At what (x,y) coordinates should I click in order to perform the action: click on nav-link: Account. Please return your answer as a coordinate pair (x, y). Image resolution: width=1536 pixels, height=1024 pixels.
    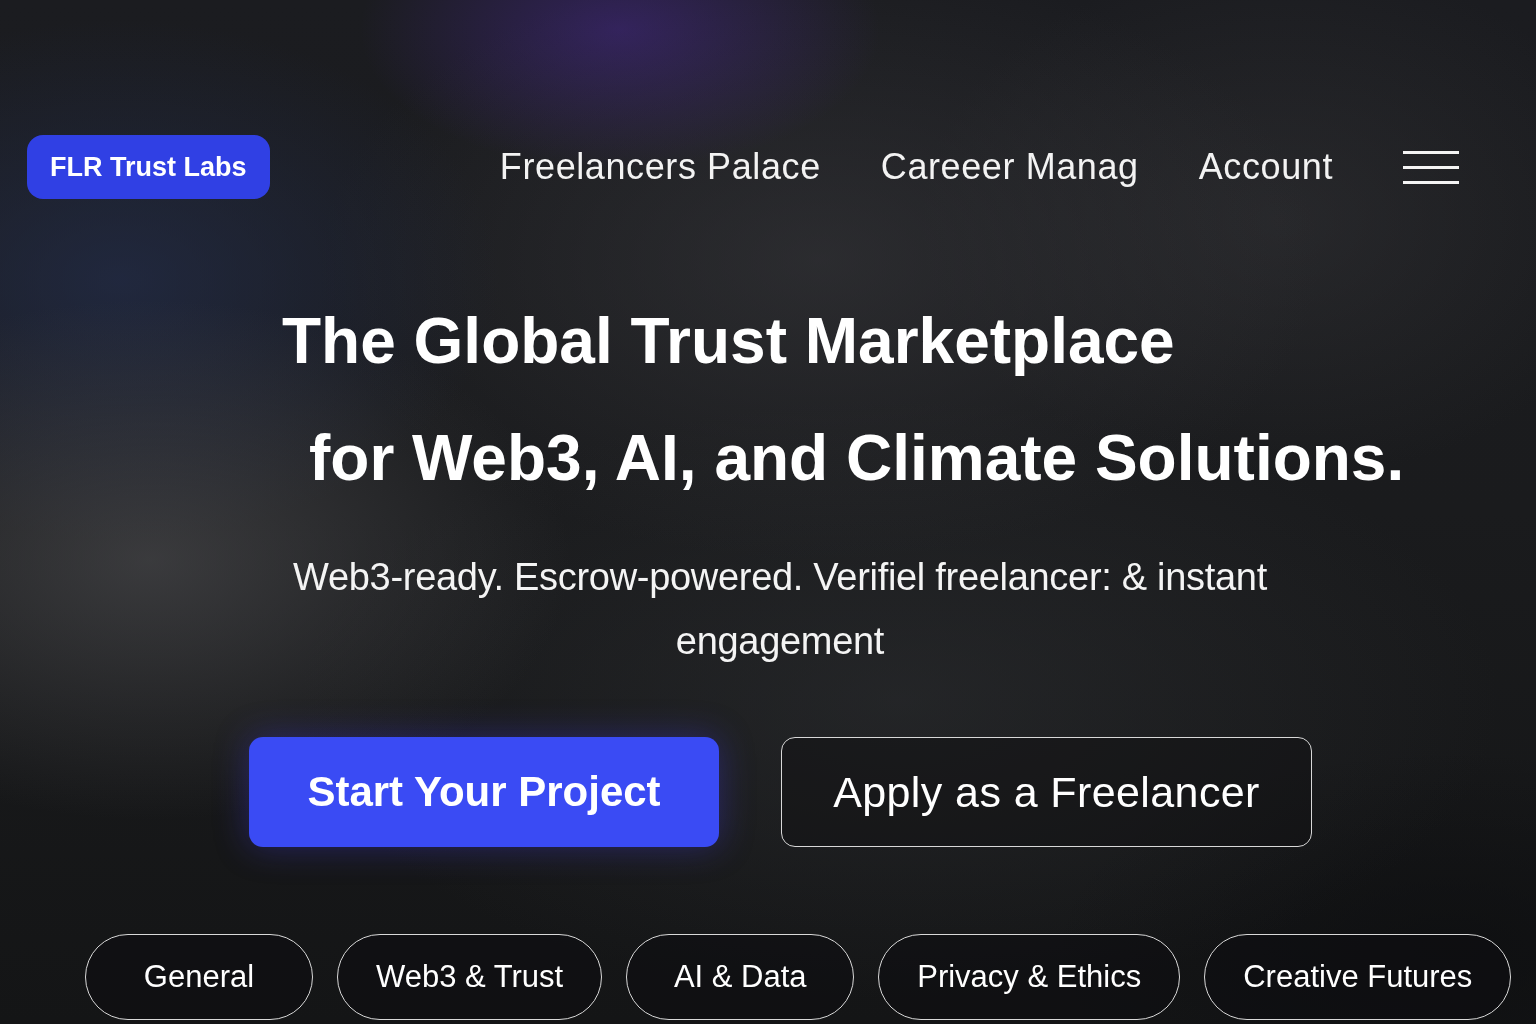
    Looking at the image, I should click on (1265, 167).